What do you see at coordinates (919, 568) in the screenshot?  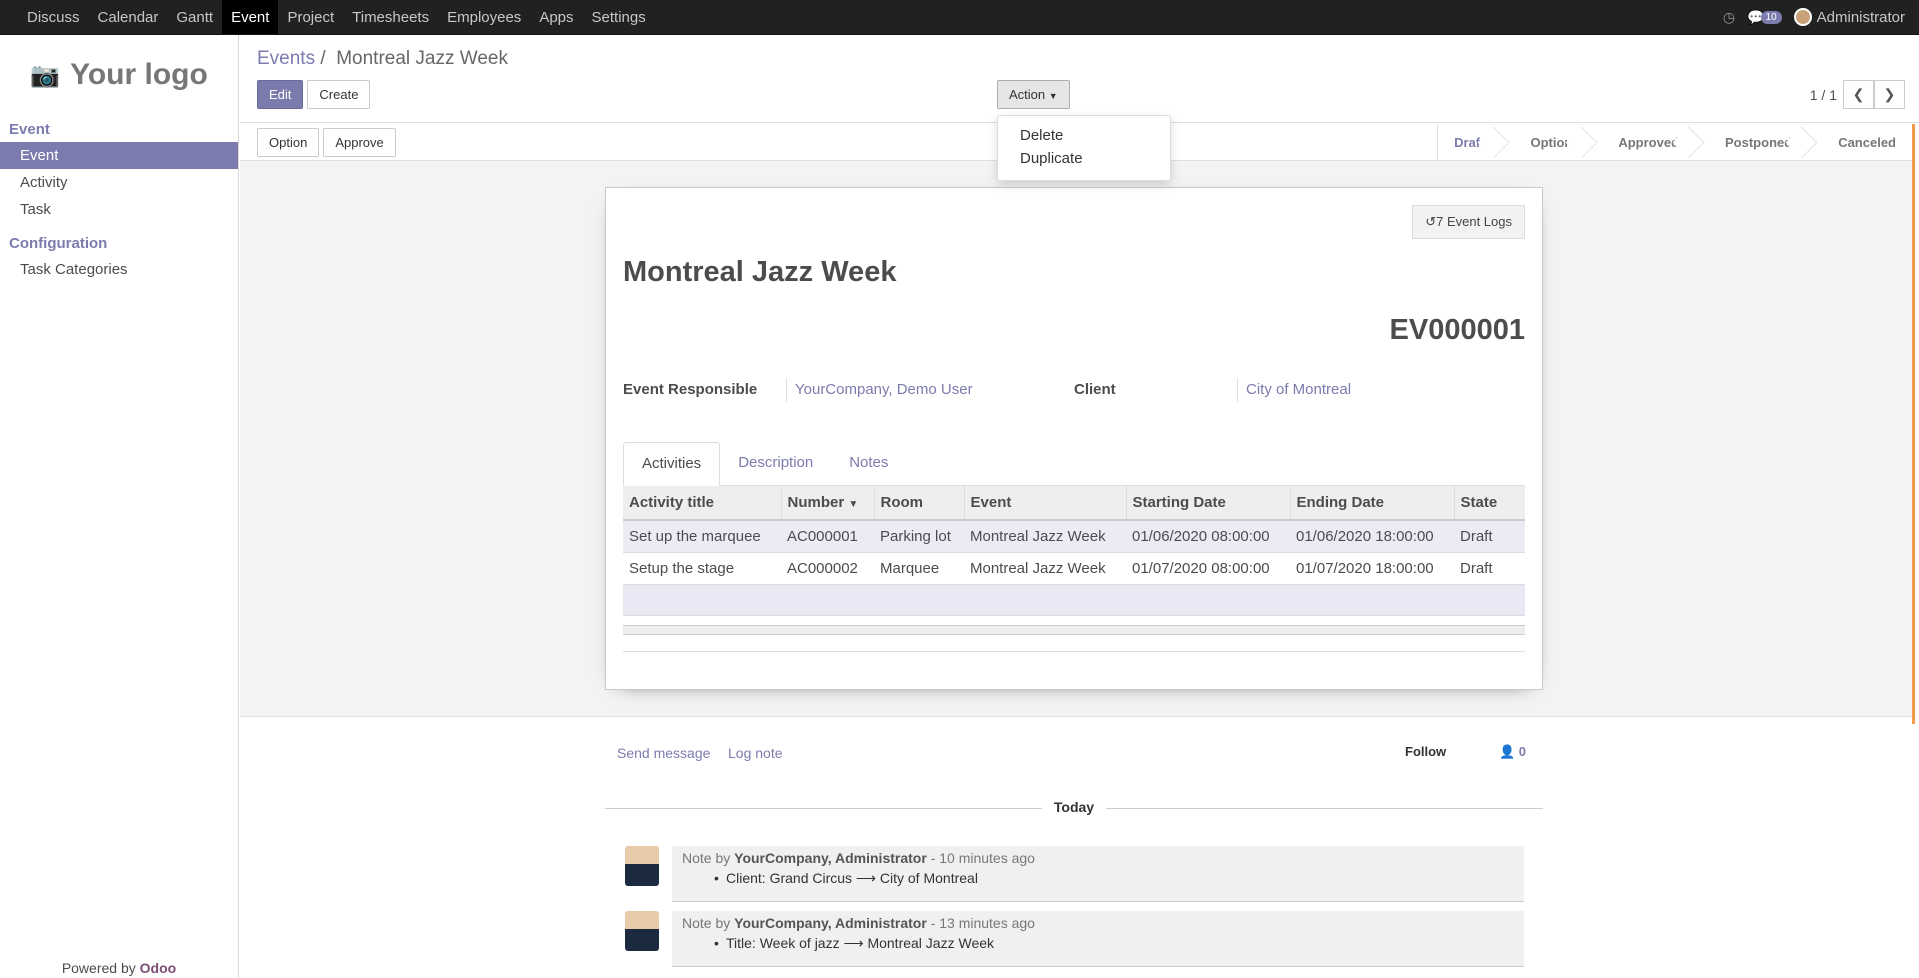 I see `cell: Marquee` at bounding box center [919, 568].